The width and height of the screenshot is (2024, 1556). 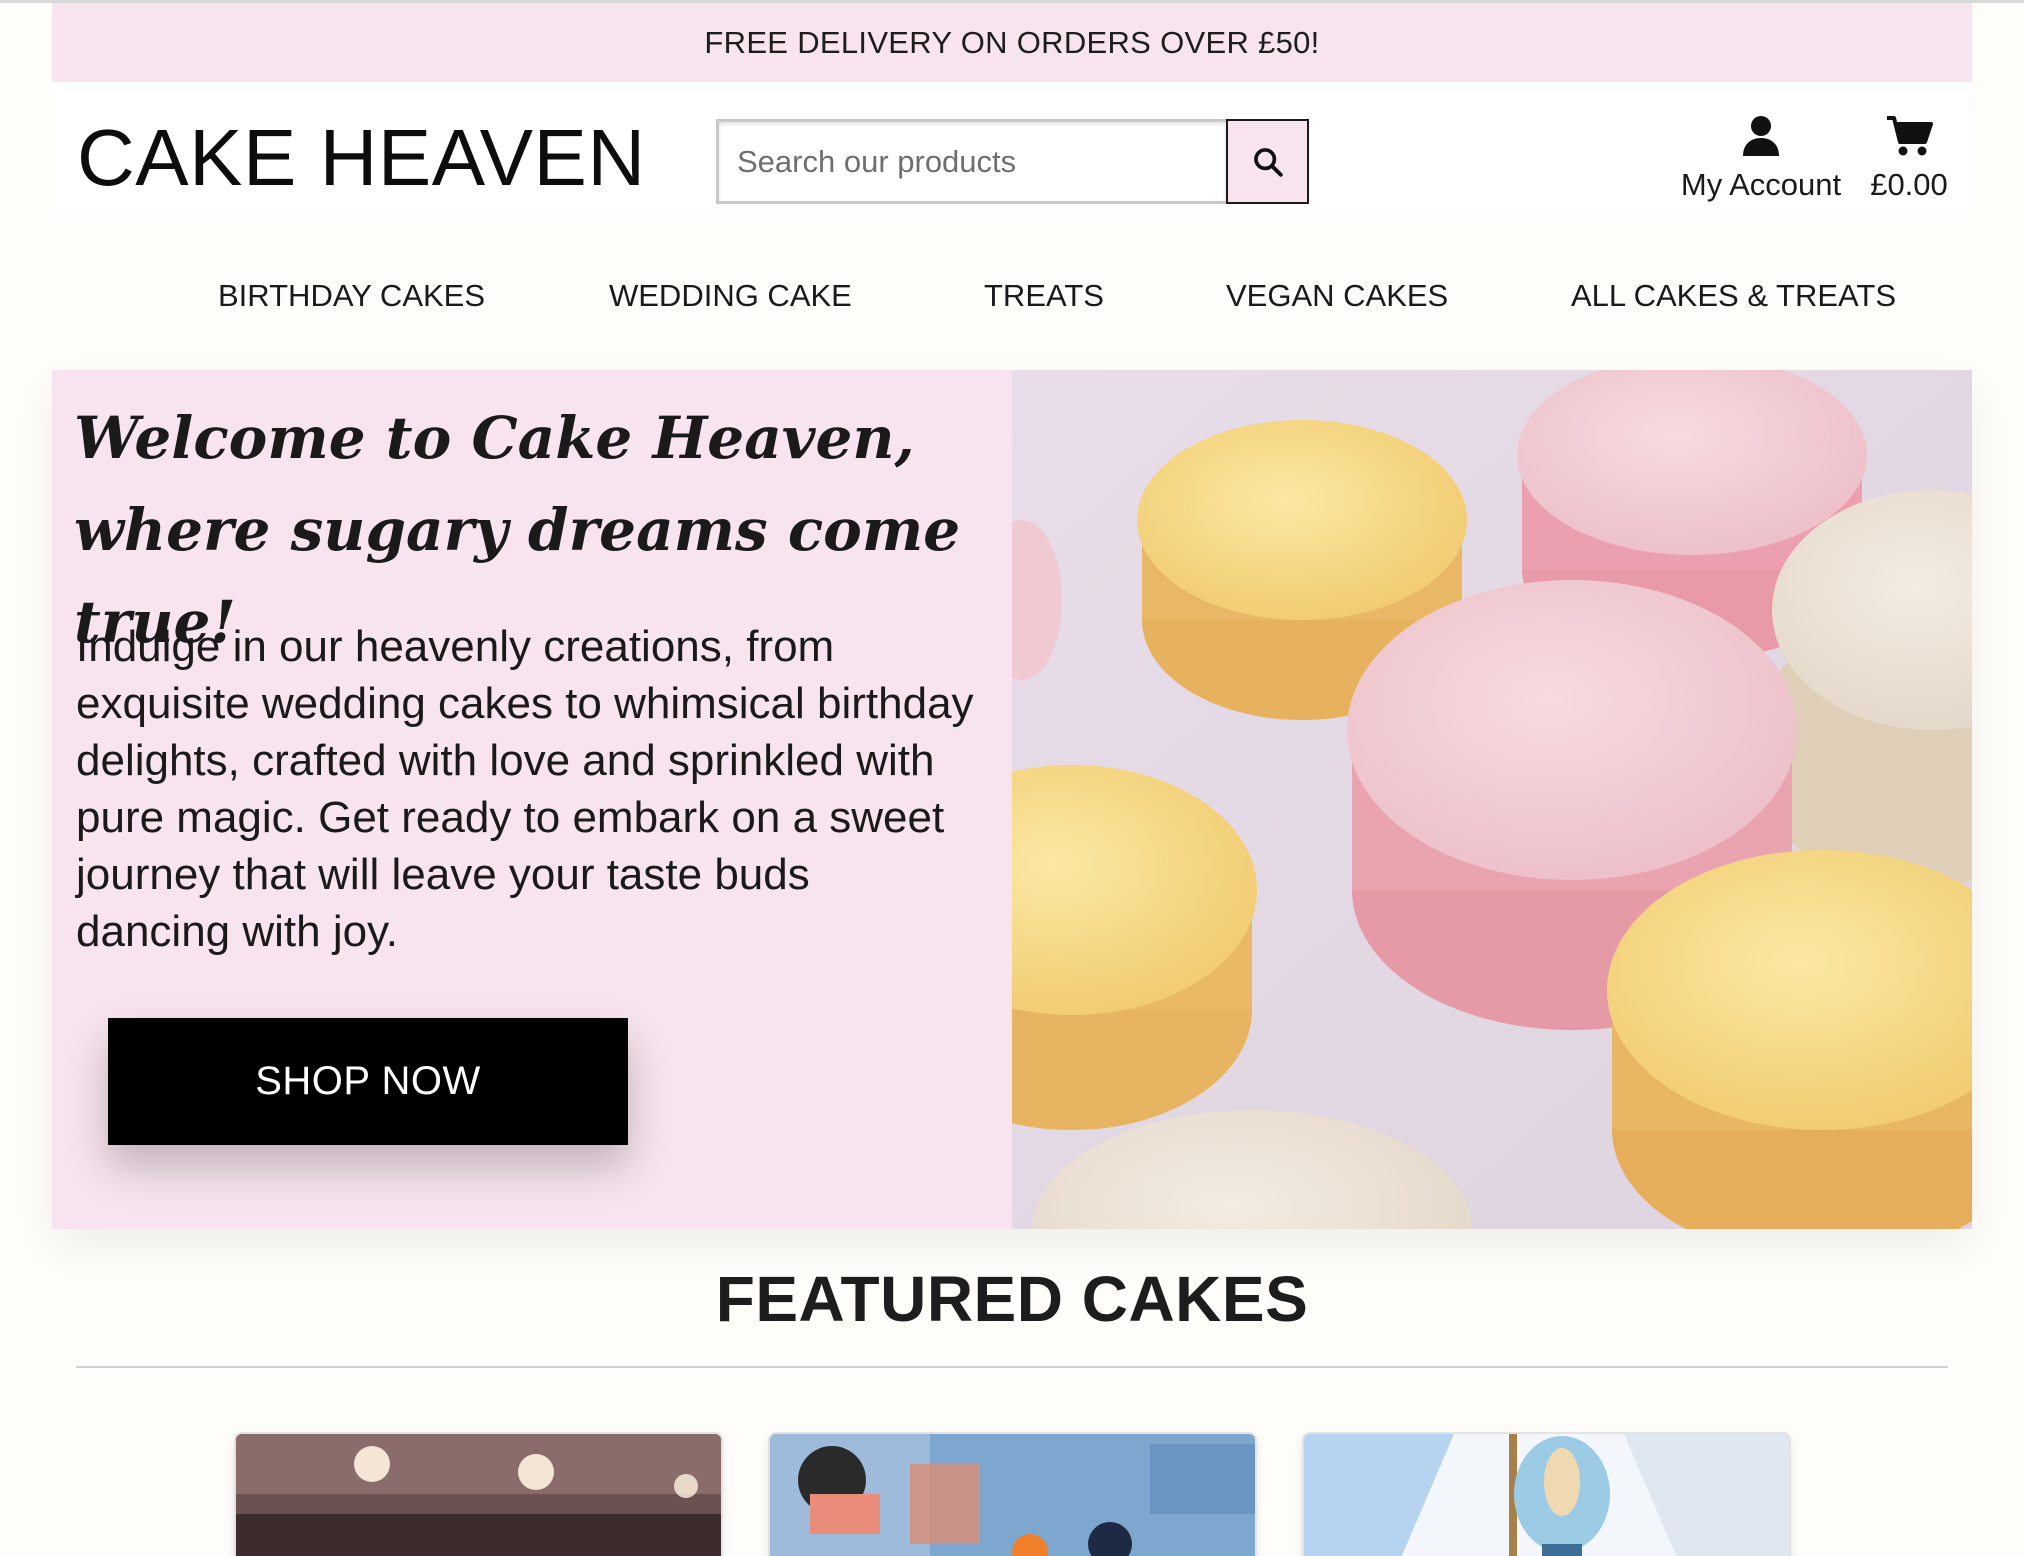 What do you see at coordinates (1761, 136) in the screenshot?
I see `user-icon` at bounding box center [1761, 136].